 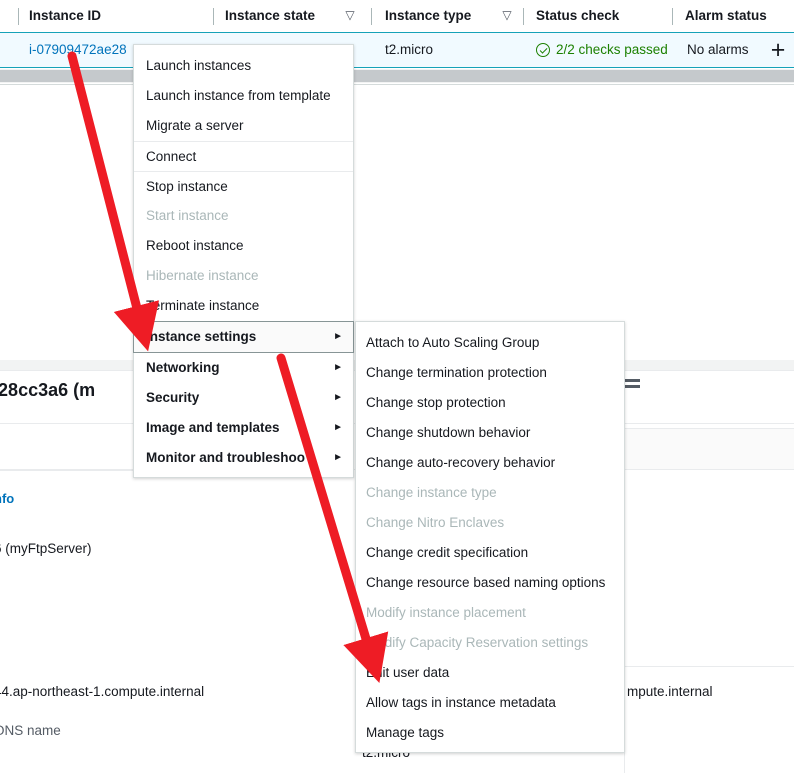 I want to click on menu-item-connect: Connect, so click(x=243, y=156).